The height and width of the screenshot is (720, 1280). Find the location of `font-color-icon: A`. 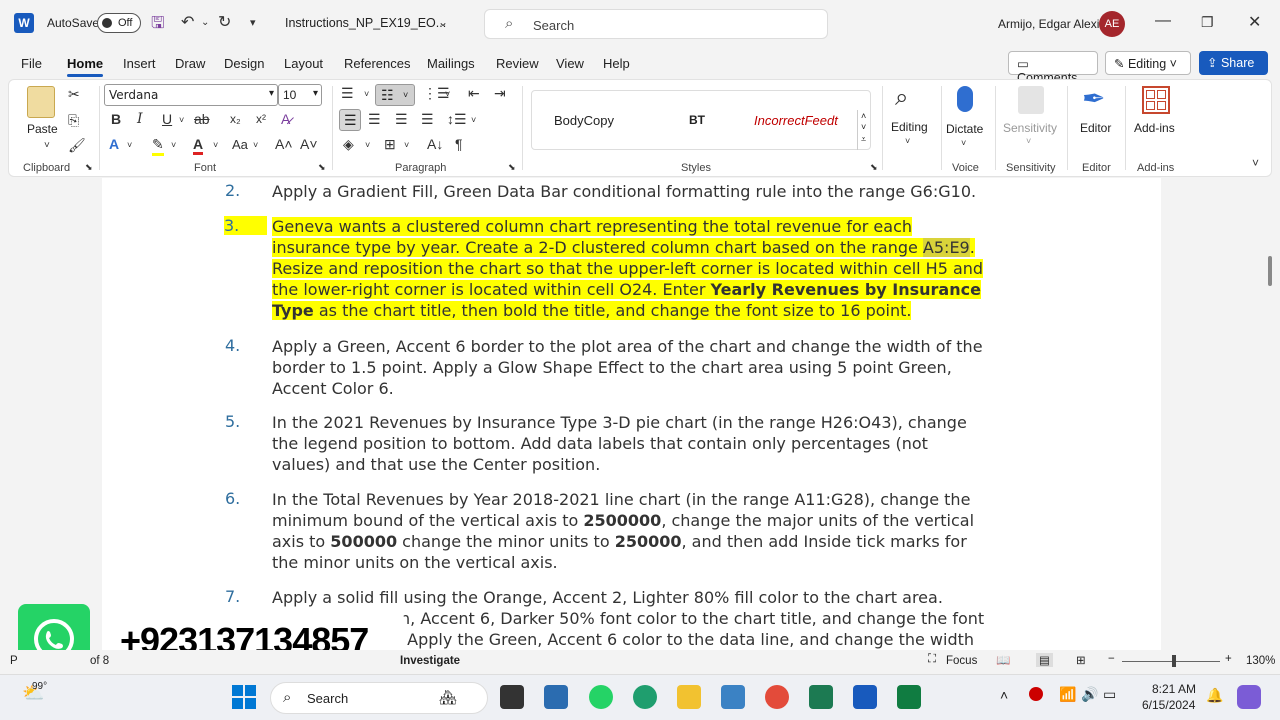

font-color-icon: A is located at coordinates (198, 145).